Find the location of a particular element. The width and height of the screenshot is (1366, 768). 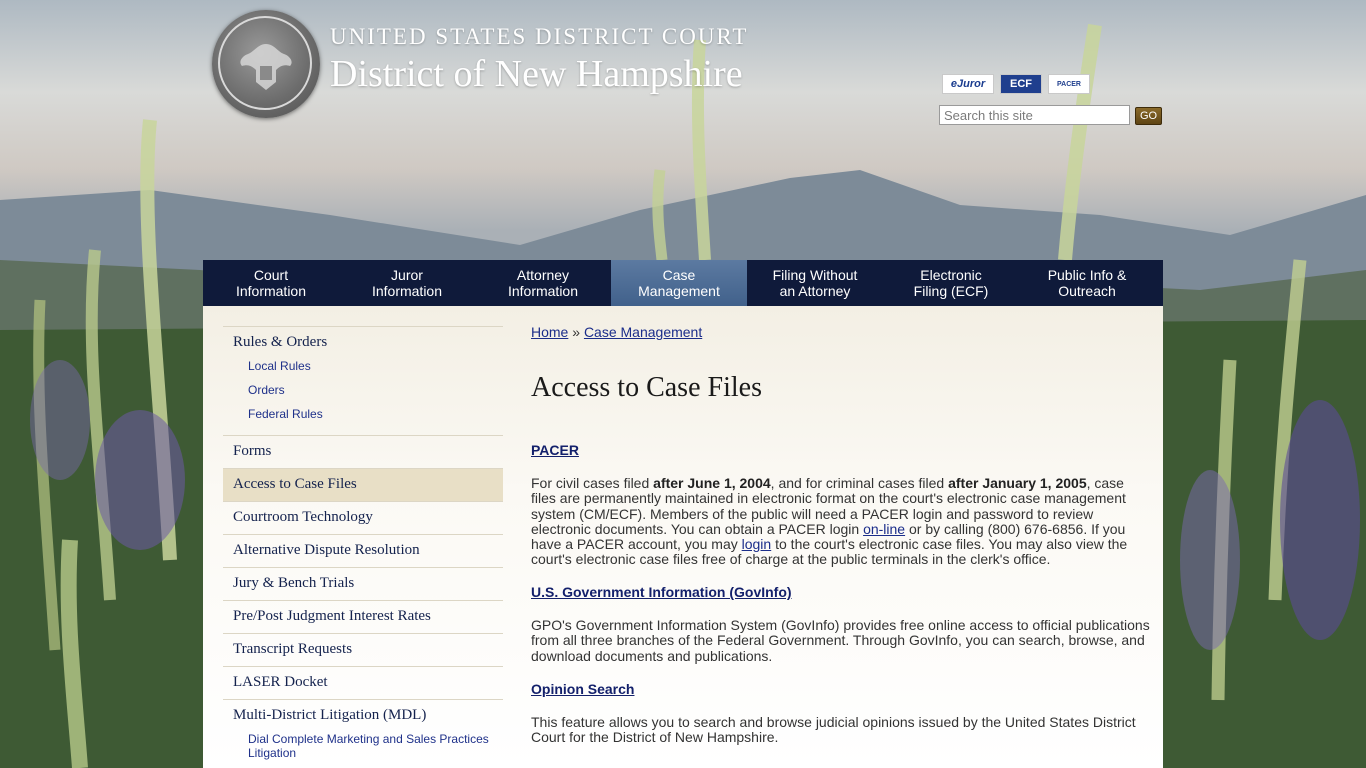

nav-public-info-outreach: Public Info & Outreach is located at coordinates (1087, 283).